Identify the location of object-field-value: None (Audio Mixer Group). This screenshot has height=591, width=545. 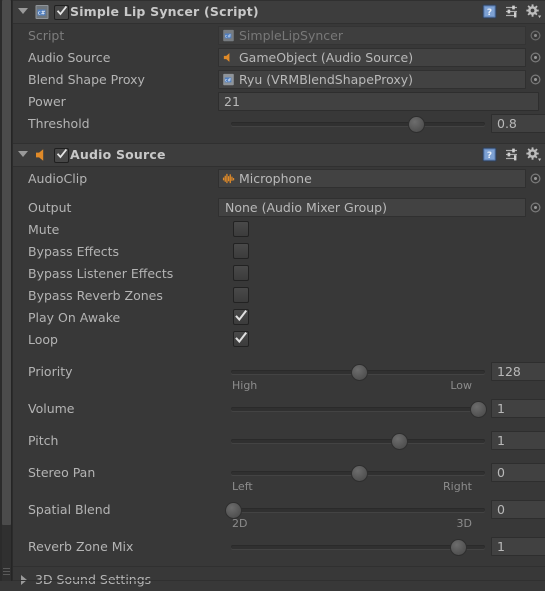
(306, 207).